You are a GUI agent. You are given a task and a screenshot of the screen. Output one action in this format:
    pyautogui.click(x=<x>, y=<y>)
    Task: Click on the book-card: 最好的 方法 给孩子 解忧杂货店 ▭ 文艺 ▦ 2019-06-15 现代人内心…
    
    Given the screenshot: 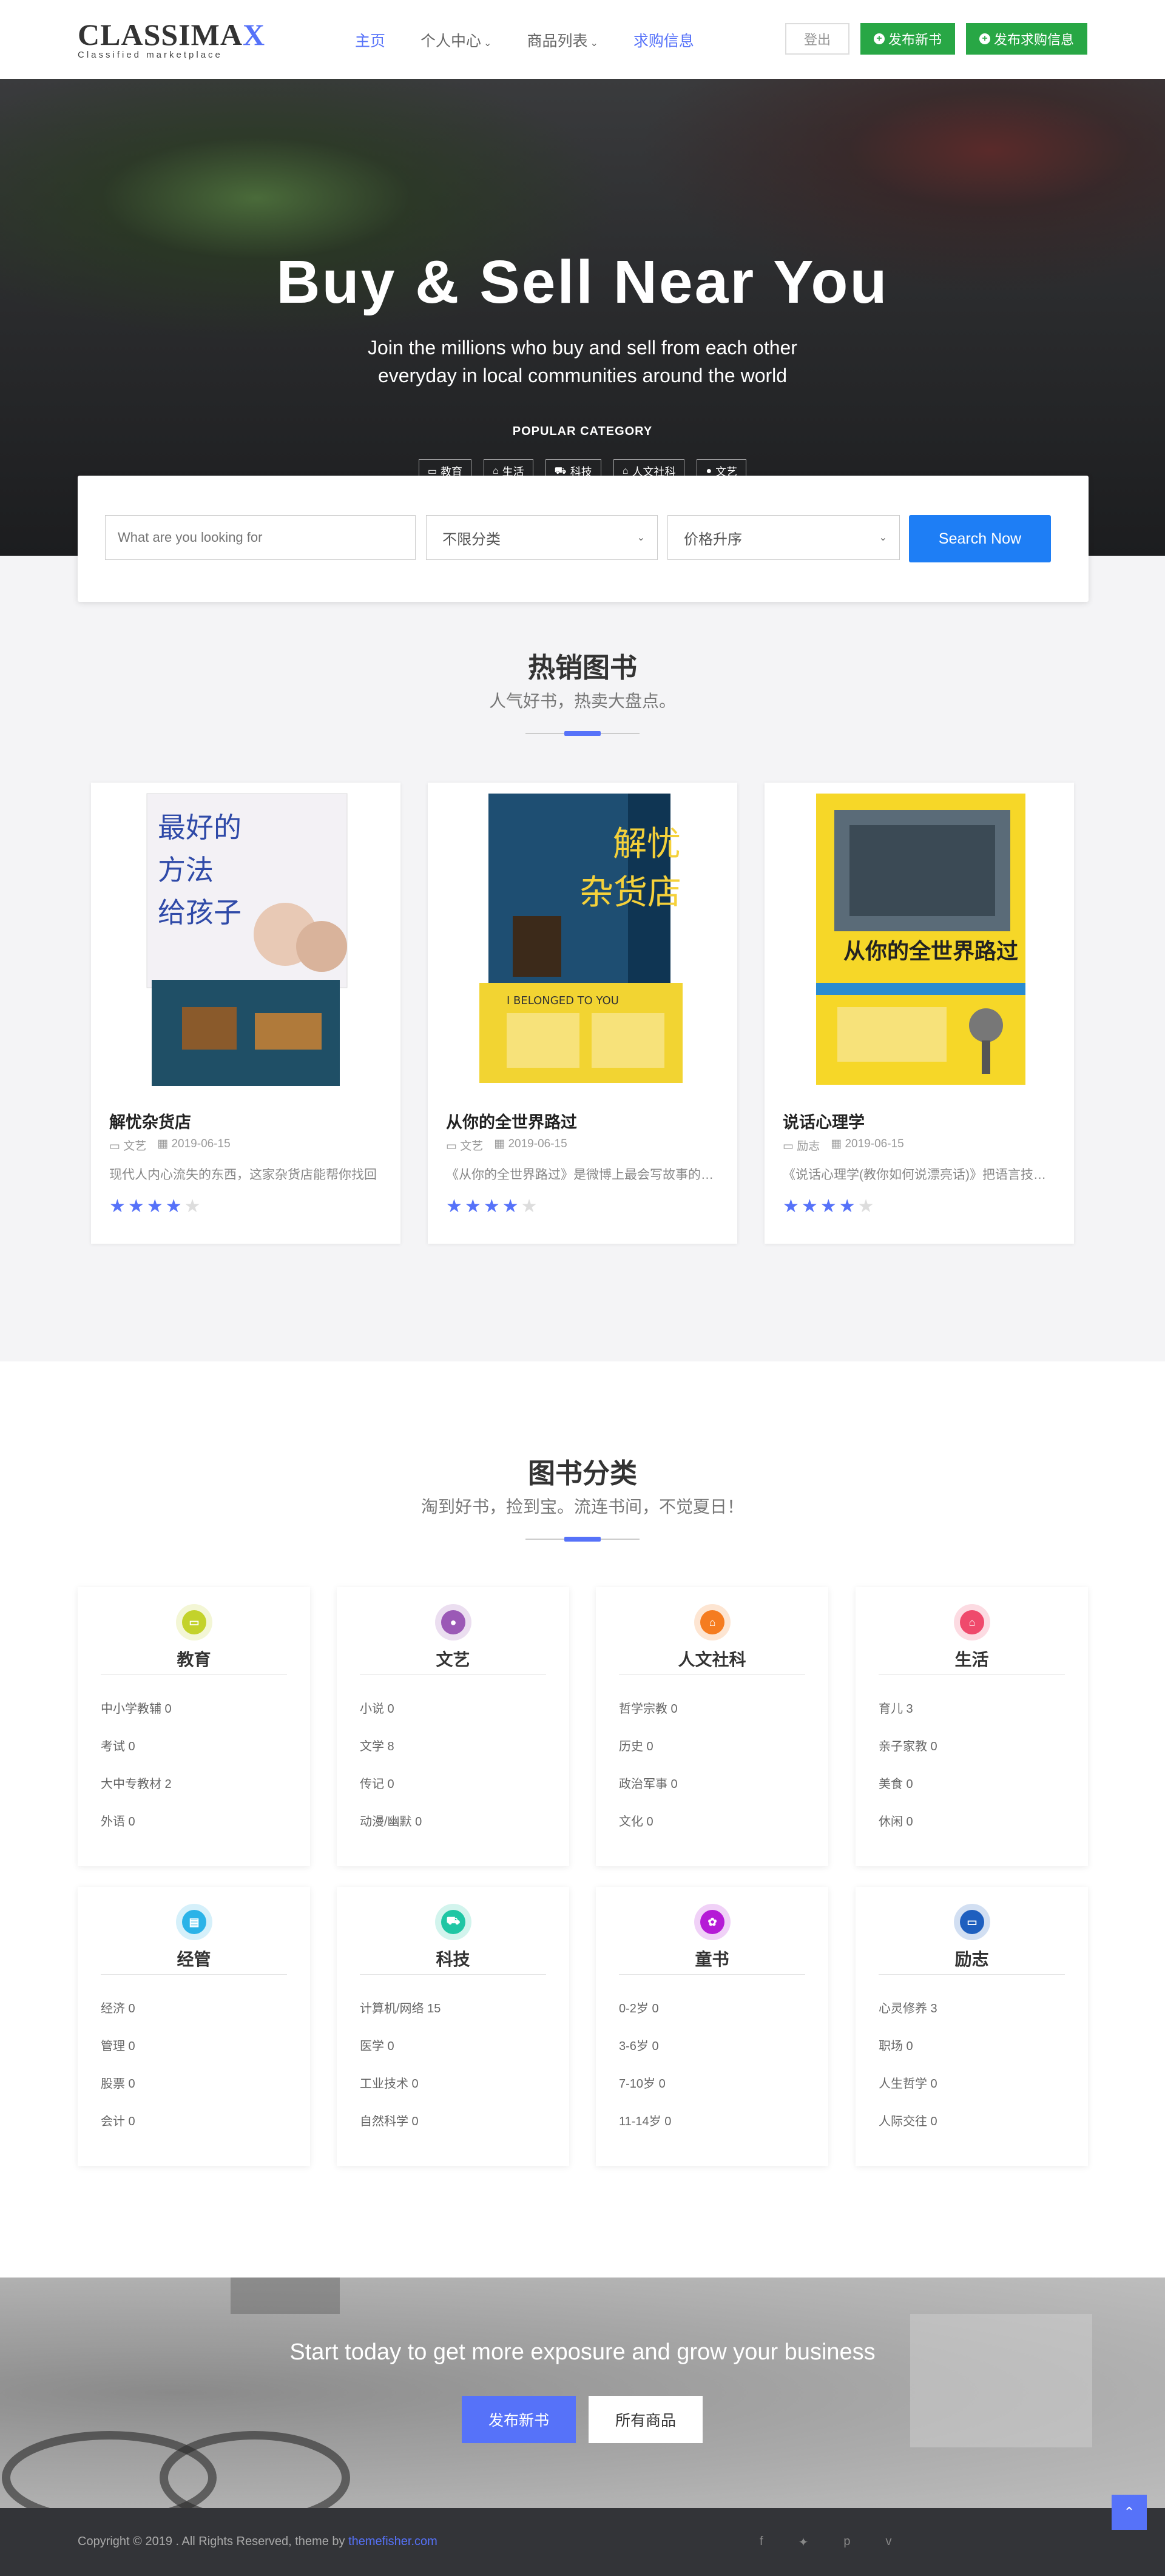 What is the action you would take?
    pyautogui.click(x=246, y=1014)
    